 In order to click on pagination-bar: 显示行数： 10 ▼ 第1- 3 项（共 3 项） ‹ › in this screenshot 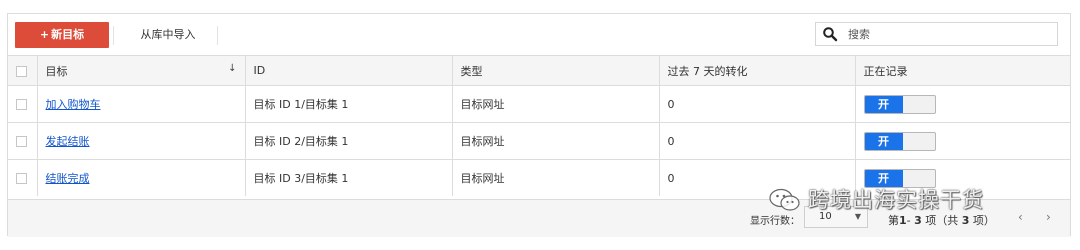, I will do `click(539, 218)`.